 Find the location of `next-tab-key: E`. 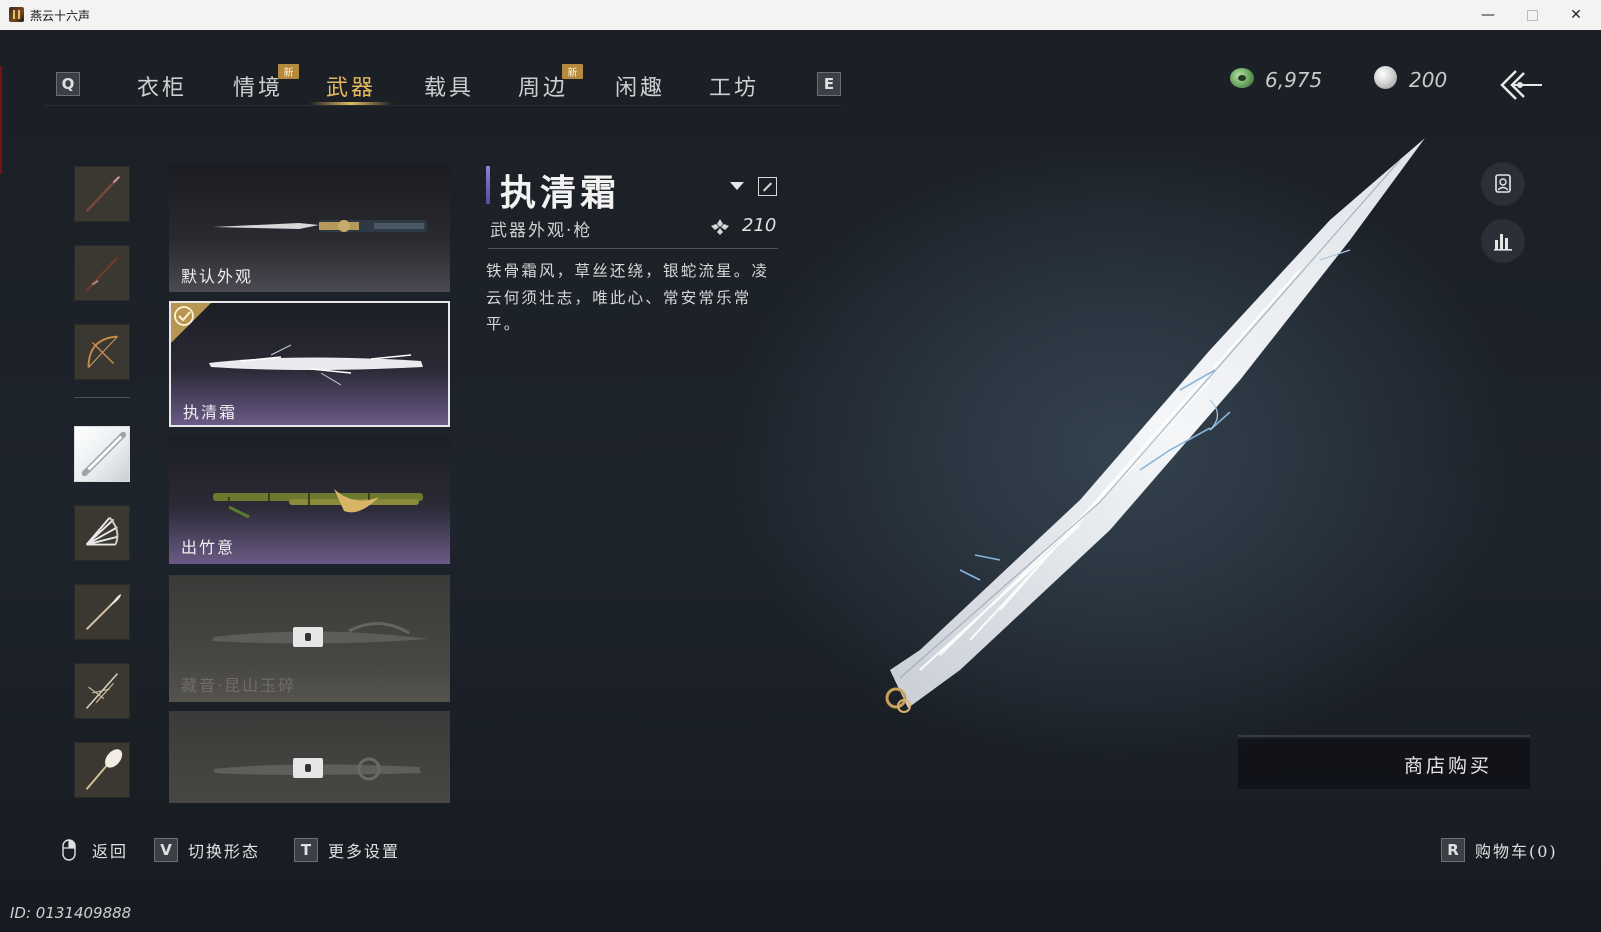

next-tab-key: E is located at coordinates (829, 84).